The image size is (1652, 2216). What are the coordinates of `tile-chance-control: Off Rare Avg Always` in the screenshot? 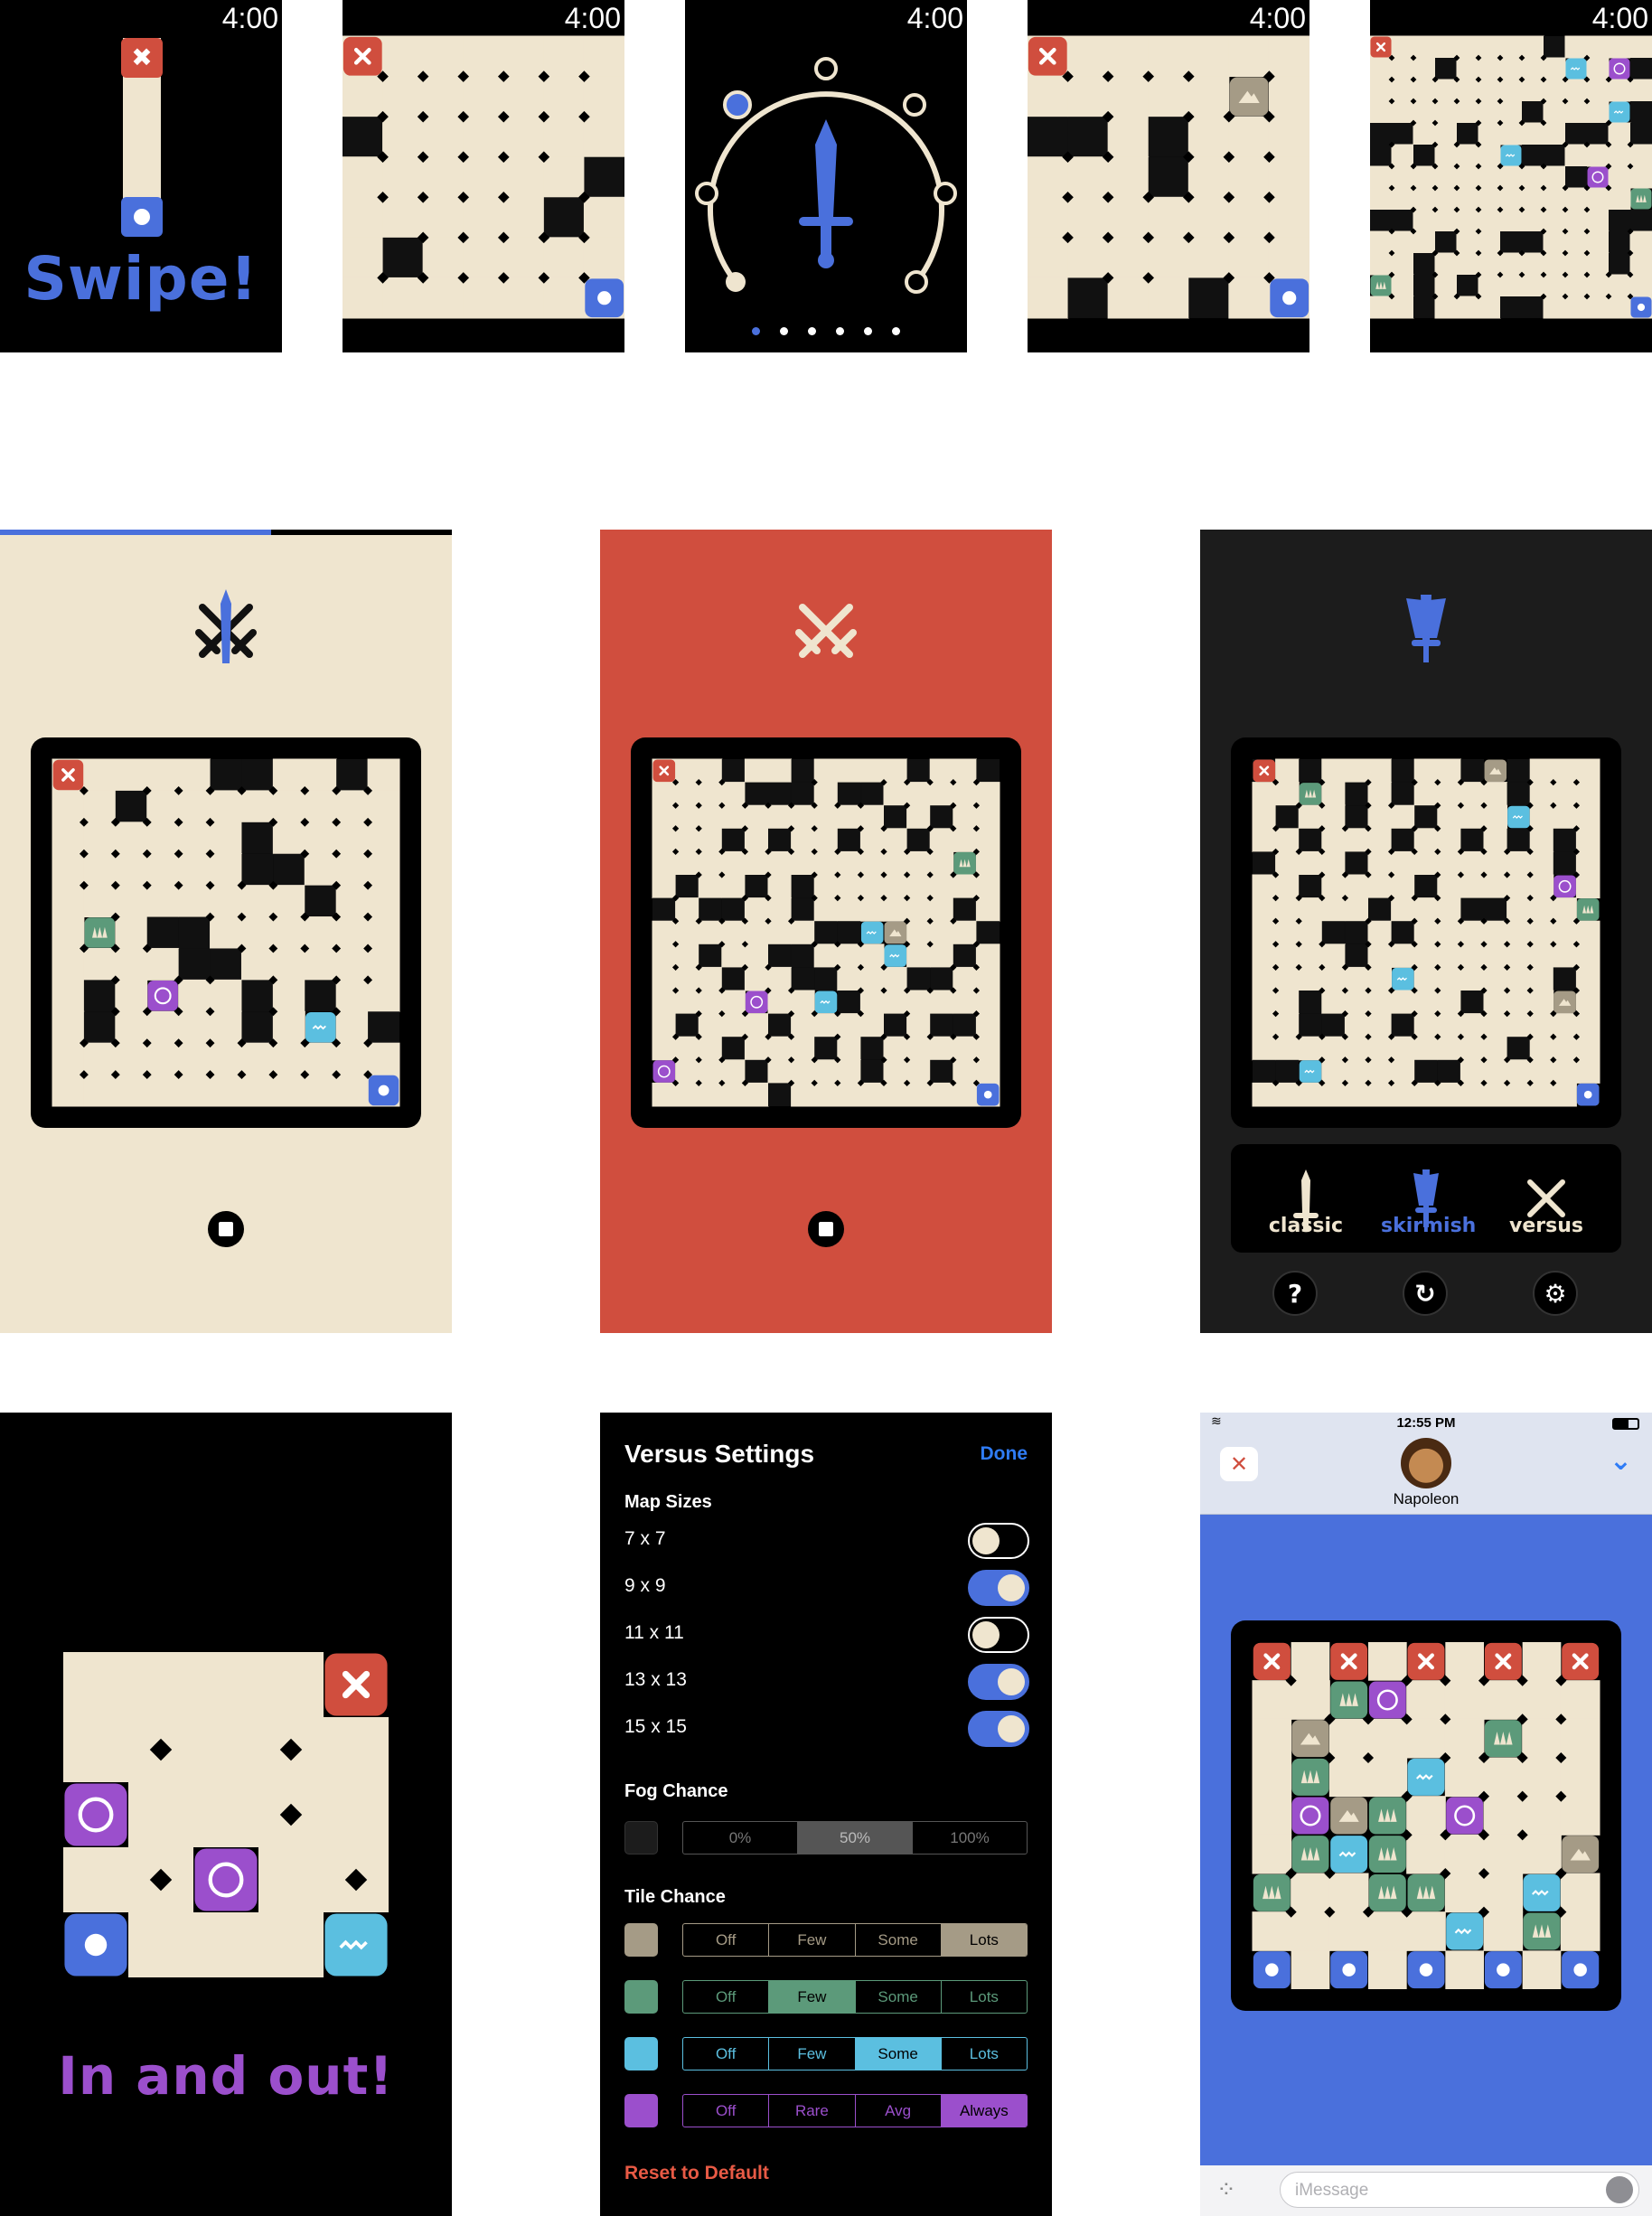 It's located at (855, 2110).